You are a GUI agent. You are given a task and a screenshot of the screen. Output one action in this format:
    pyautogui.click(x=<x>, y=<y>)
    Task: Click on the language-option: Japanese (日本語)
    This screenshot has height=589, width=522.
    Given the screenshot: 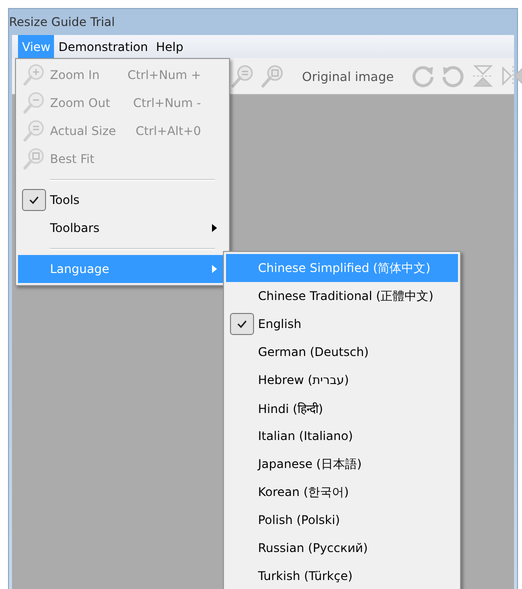 What is the action you would take?
    pyautogui.click(x=342, y=464)
    